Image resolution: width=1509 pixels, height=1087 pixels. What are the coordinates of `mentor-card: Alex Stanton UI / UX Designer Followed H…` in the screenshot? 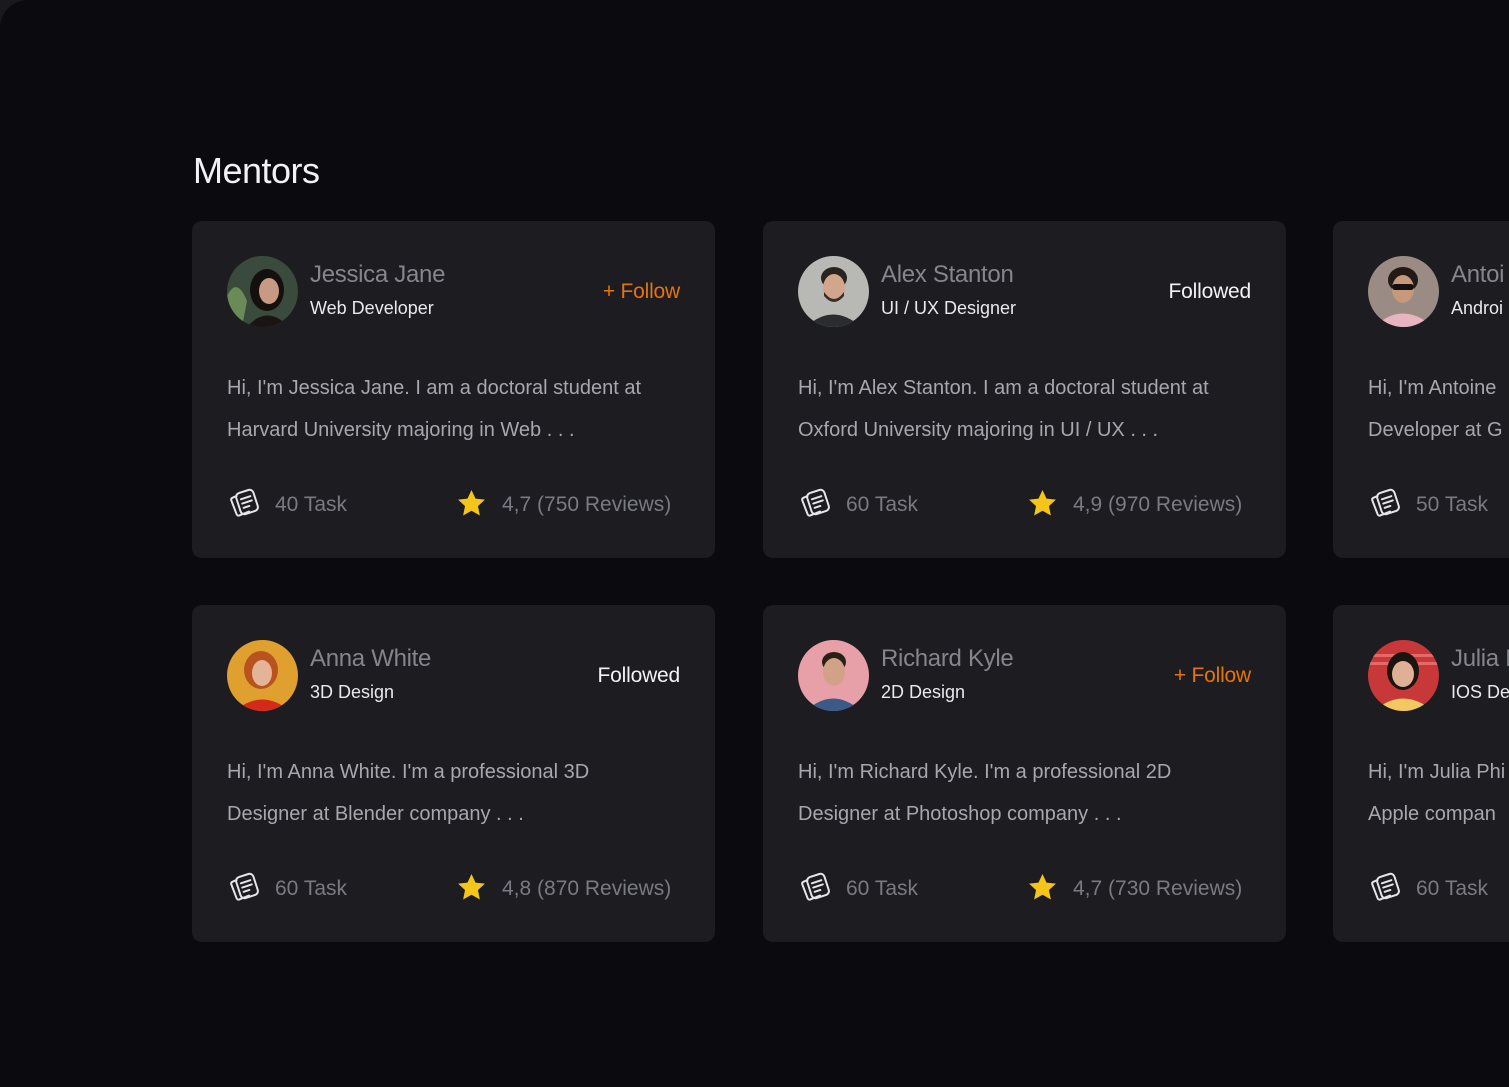 It's located at (1024, 389).